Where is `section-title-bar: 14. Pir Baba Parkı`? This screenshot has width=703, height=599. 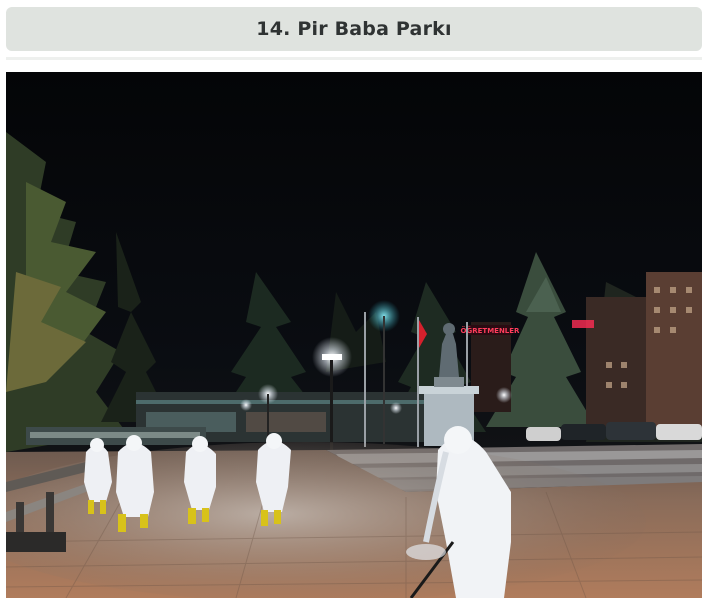 section-title-bar: 14. Pir Baba Parkı is located at coordinates (354, 29).